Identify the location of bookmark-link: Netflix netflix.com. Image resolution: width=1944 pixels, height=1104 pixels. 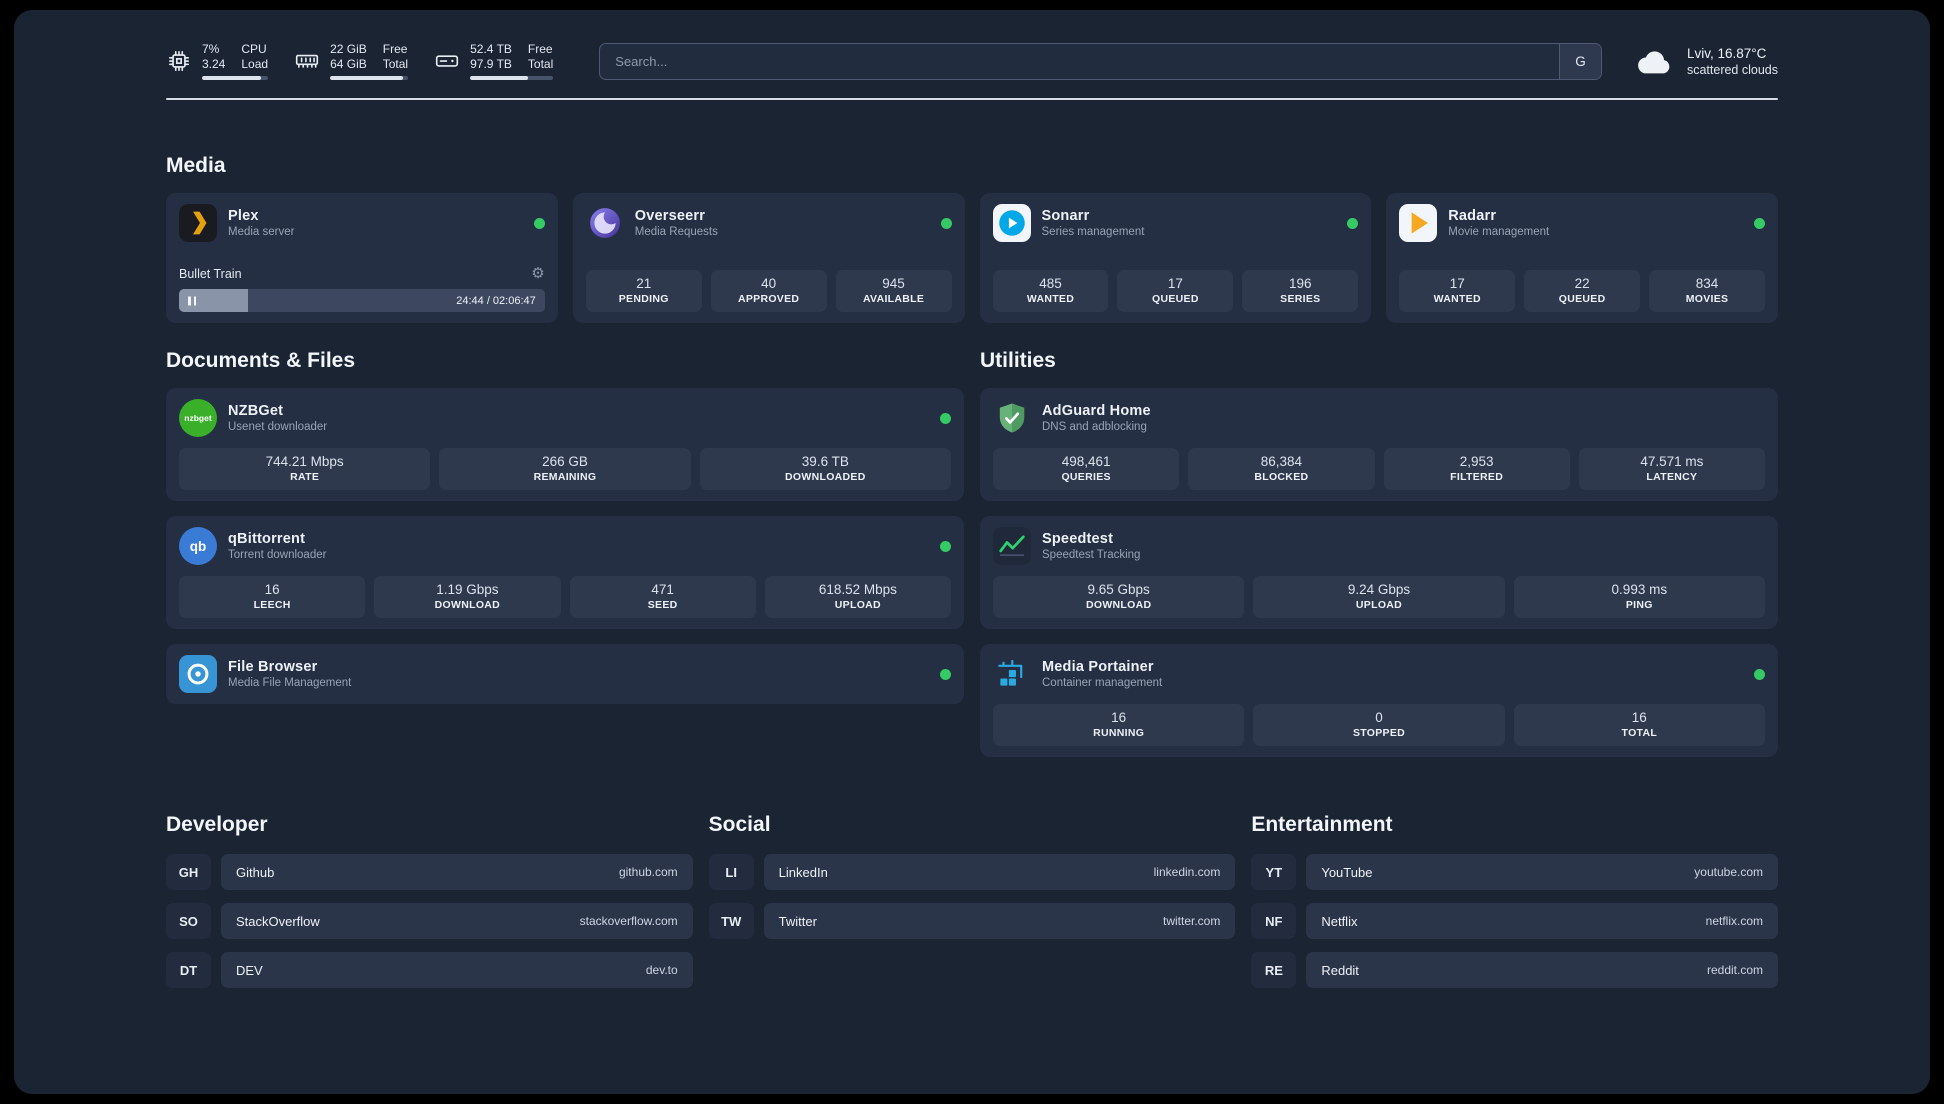
(1542, 921).